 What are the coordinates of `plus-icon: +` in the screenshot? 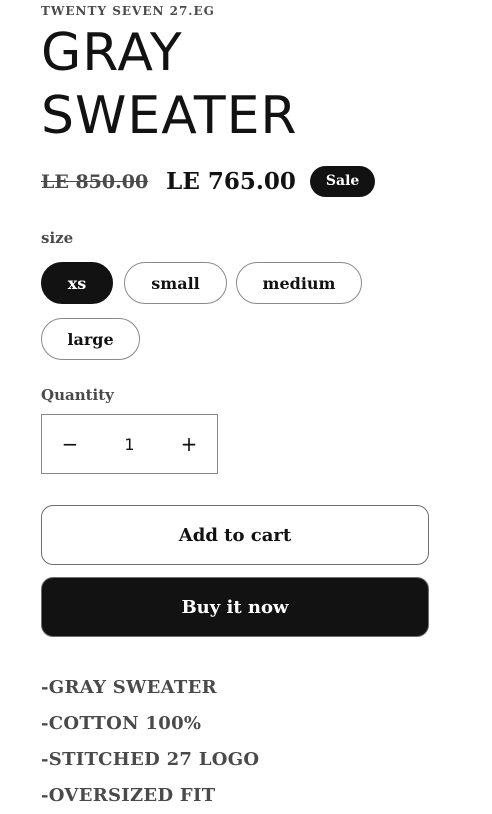 It's located at (189, 444).